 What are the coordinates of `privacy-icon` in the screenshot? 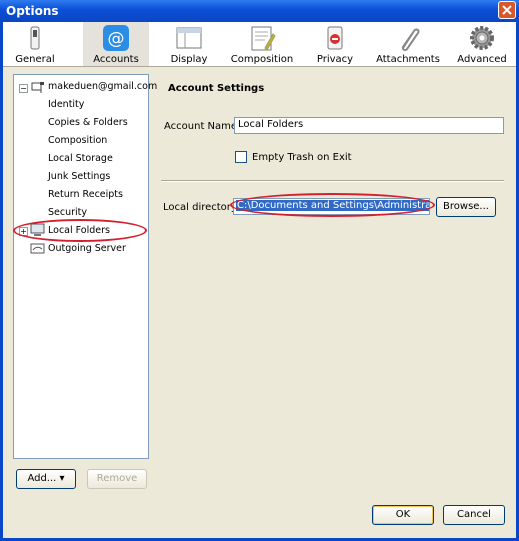 It's located at (335, 38).